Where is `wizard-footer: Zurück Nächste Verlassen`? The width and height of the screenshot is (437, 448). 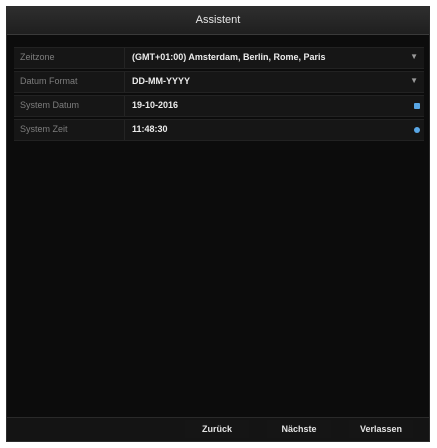
wizard-footer: Zurück Nächste Verlassen is located at coordinates (218, 429).